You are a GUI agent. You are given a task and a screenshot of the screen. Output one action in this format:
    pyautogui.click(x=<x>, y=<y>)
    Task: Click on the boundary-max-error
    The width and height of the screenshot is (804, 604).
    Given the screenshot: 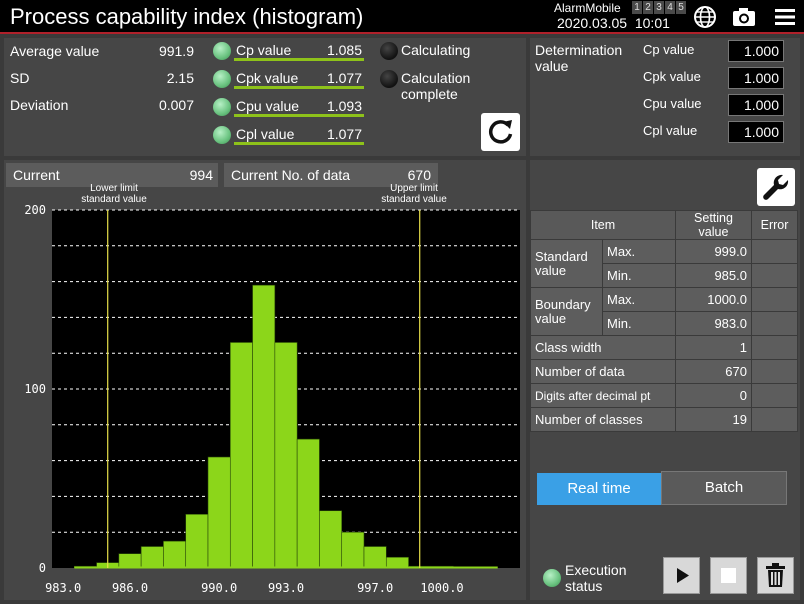 What is the action you would take?
    pyautogui.click(x=774, y=299)
    